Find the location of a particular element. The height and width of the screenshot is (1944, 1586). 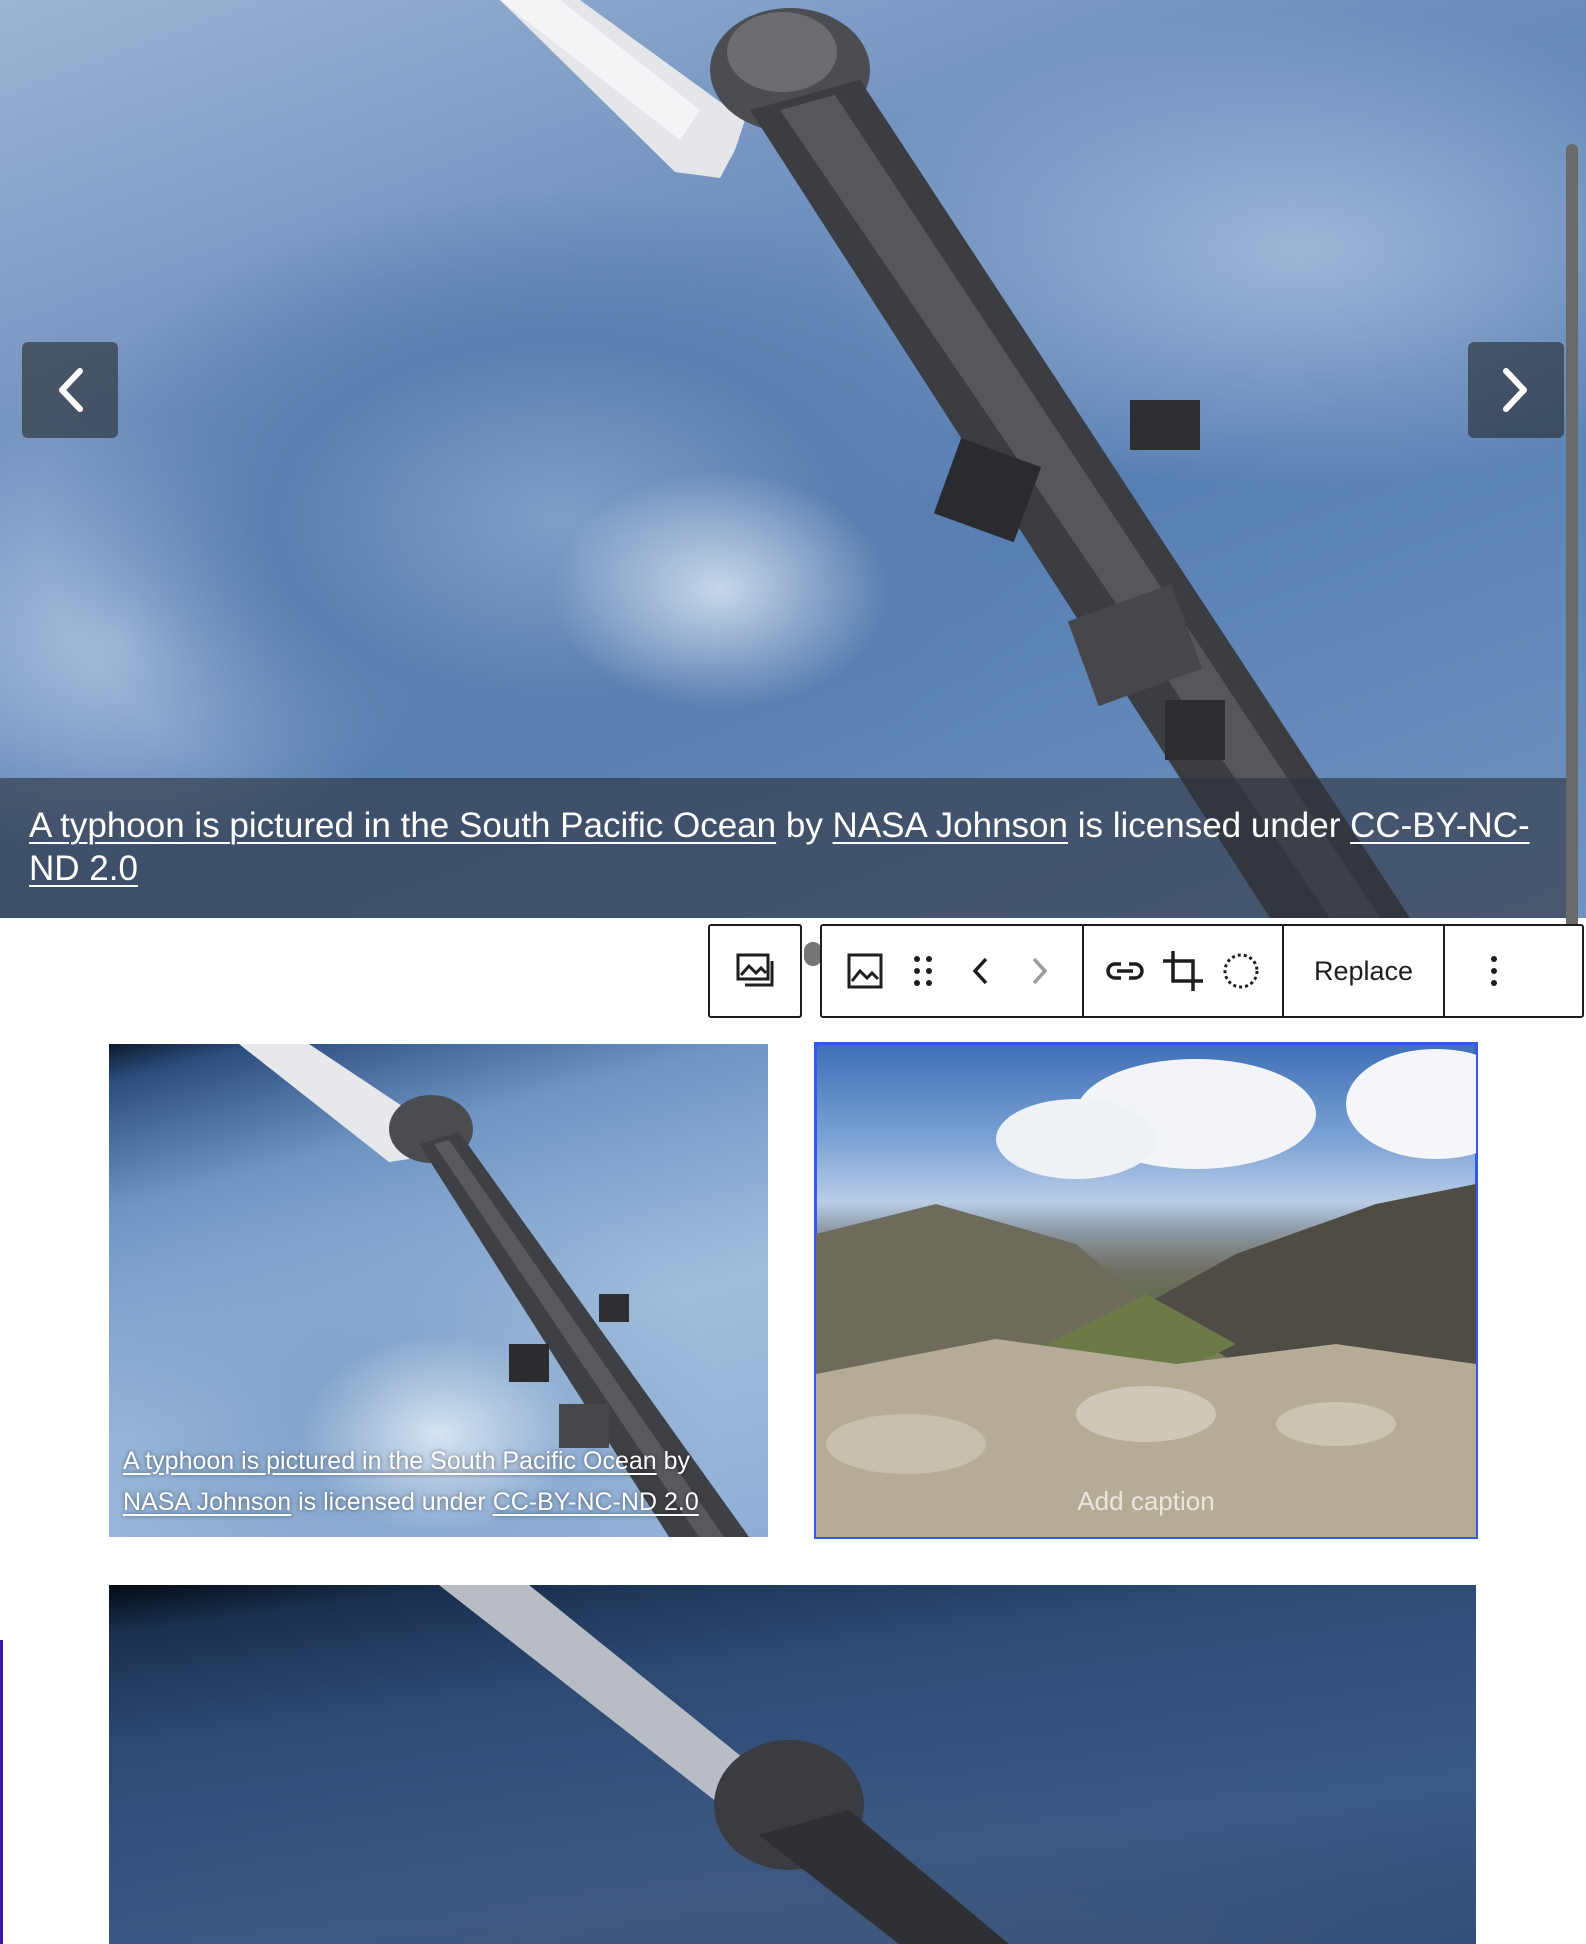

drag-handle-button is located at coordinates (923, 971).